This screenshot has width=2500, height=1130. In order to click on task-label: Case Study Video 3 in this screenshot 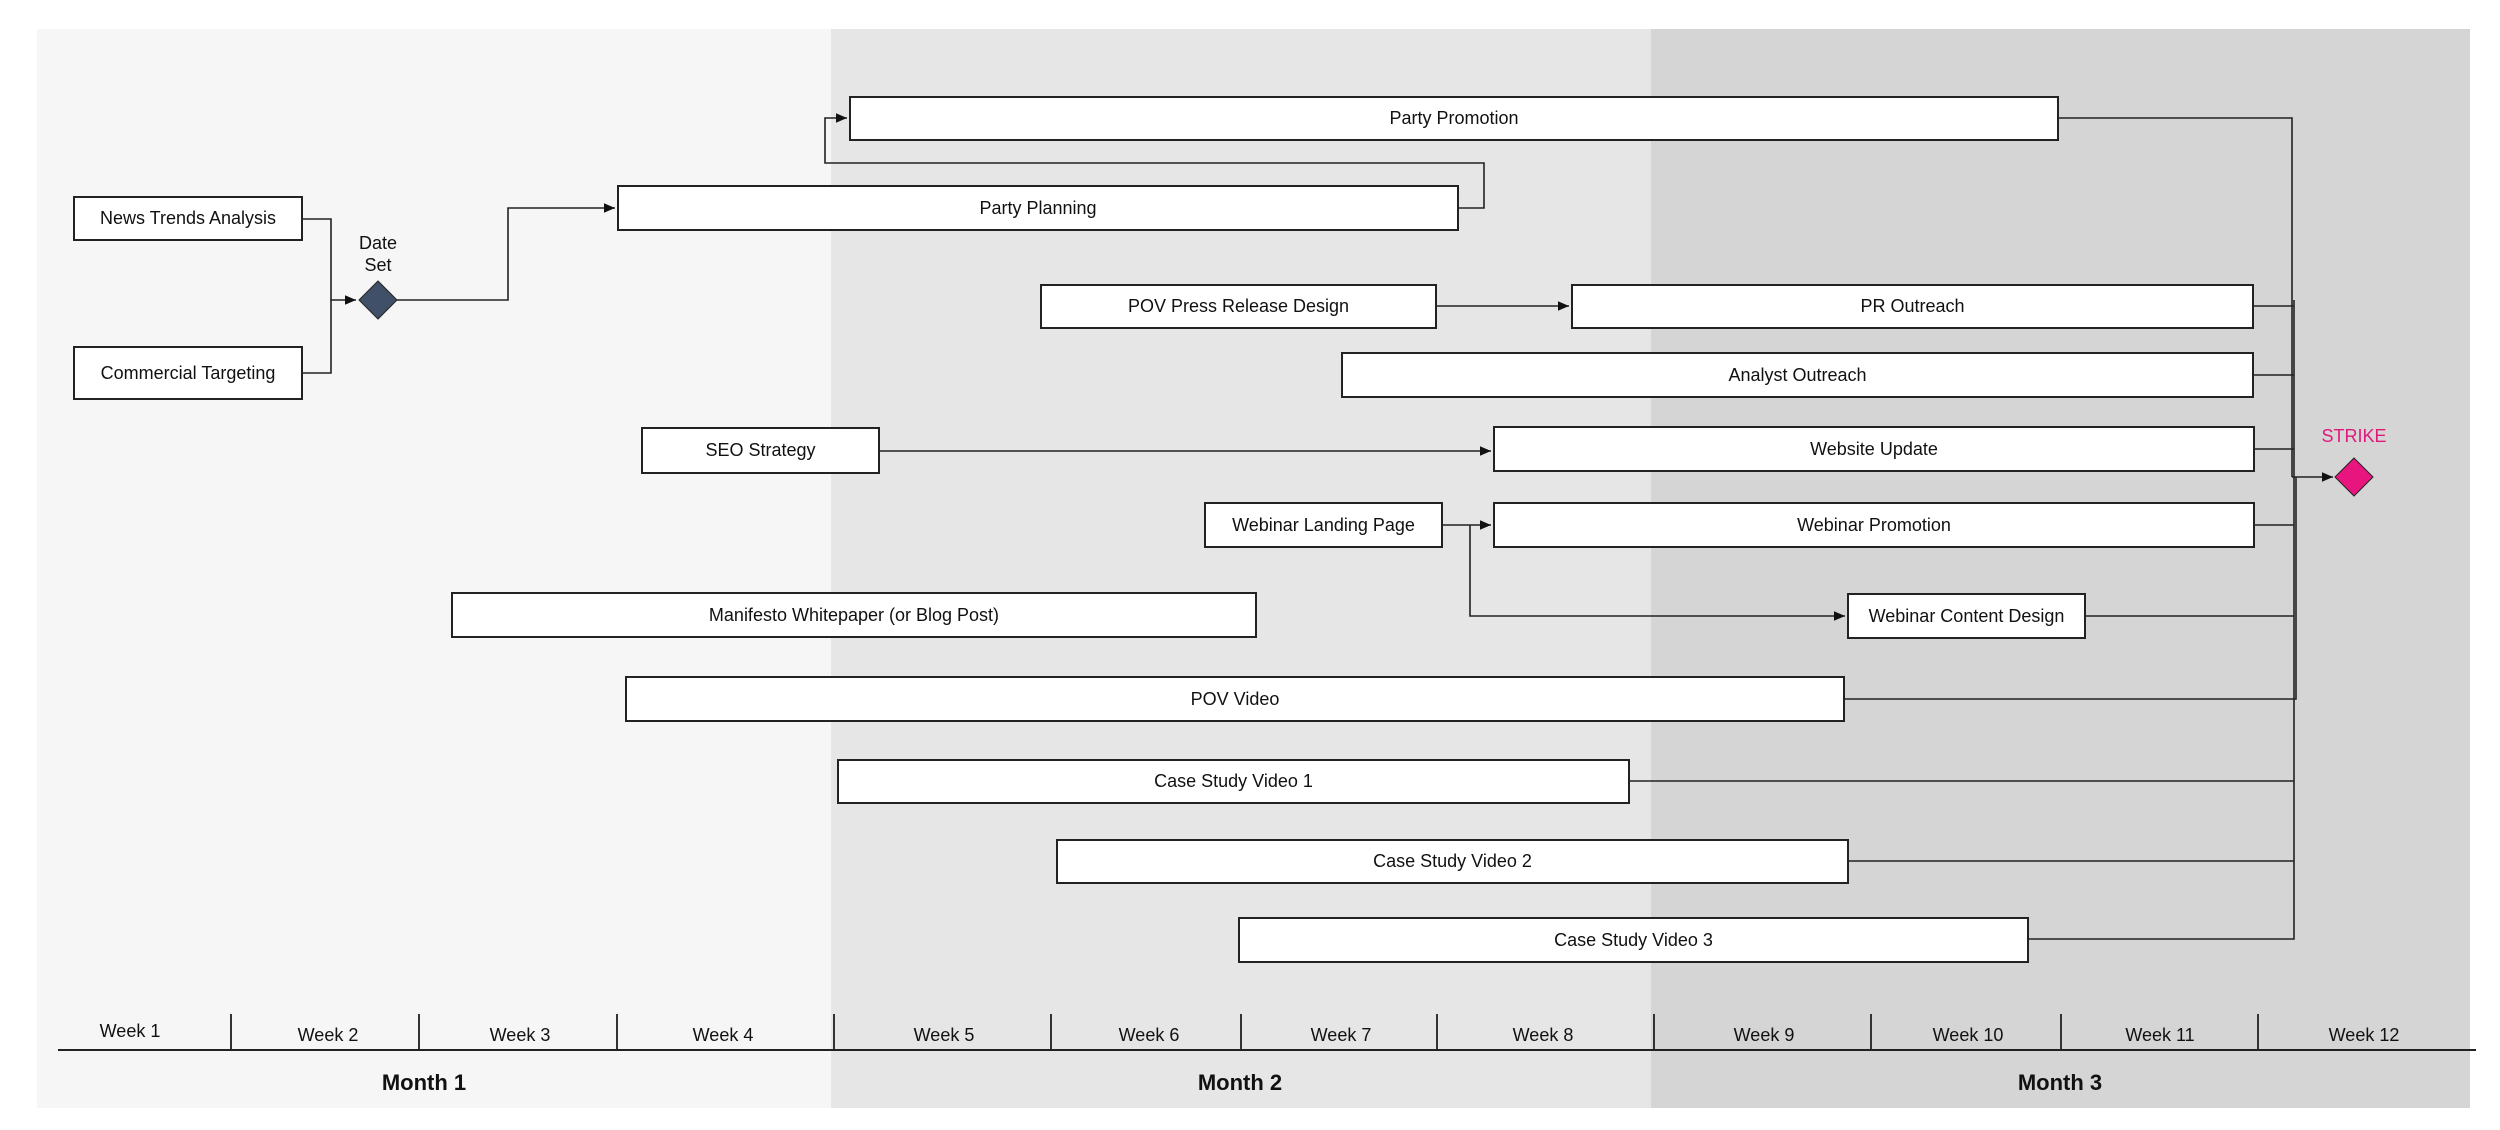, I will do `click(1633, 939)`.